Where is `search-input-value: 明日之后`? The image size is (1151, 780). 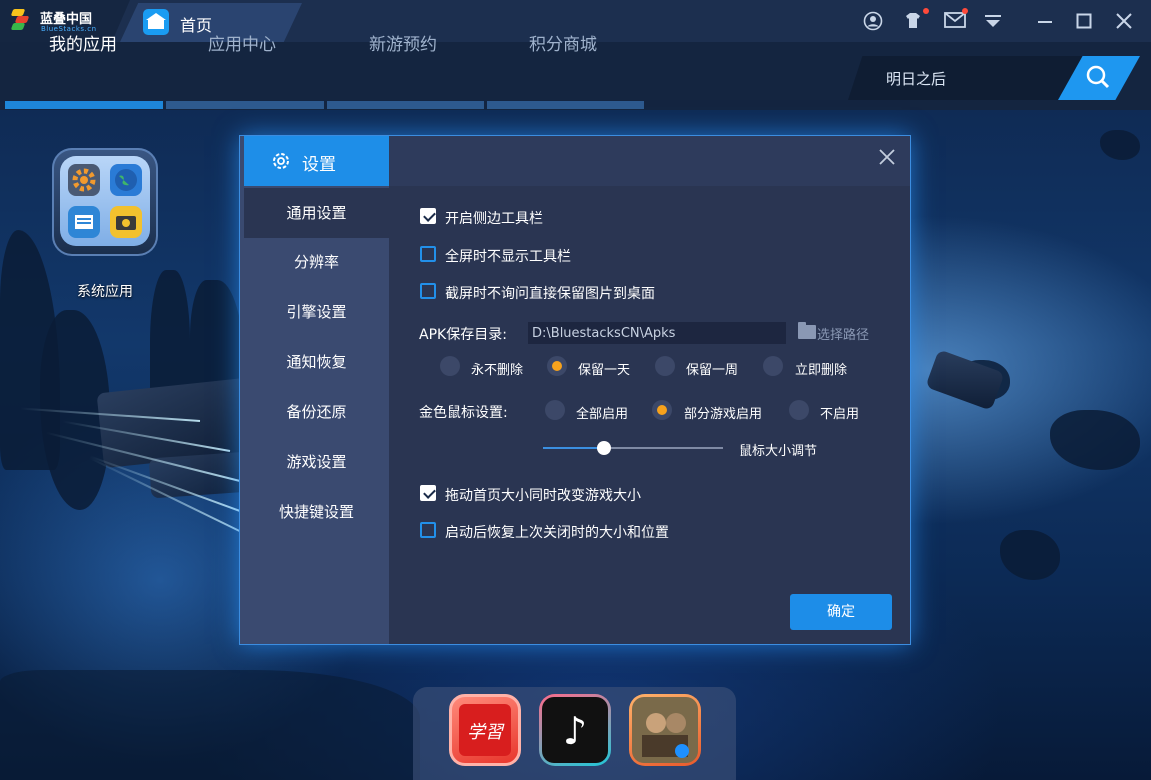 search-input-value: 明日之后 is located at coordinates (916, 78).